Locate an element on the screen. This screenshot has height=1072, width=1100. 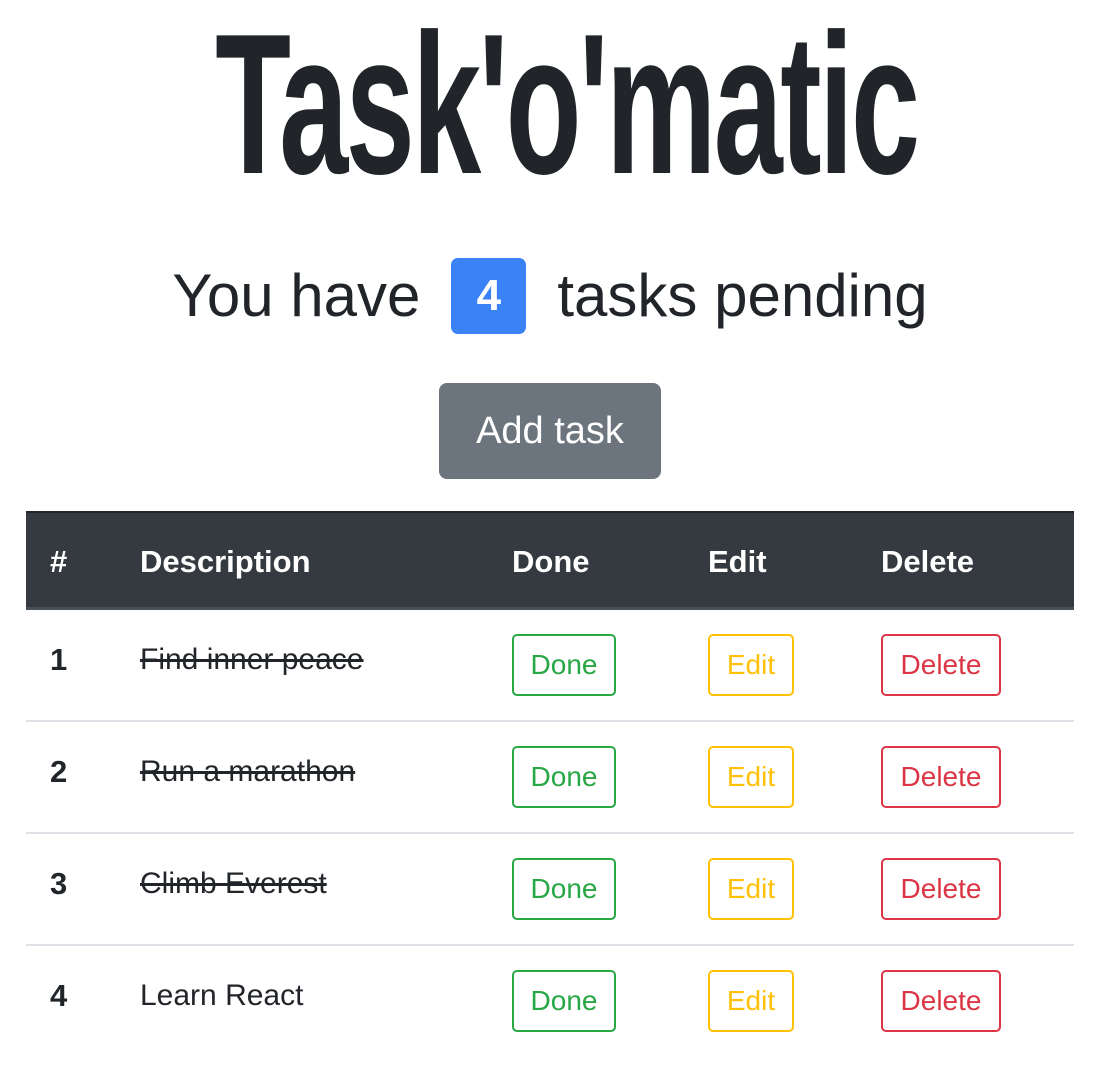
table-row: 4 Learn React Done Edit Delete is located at coordinates (550, 1002).